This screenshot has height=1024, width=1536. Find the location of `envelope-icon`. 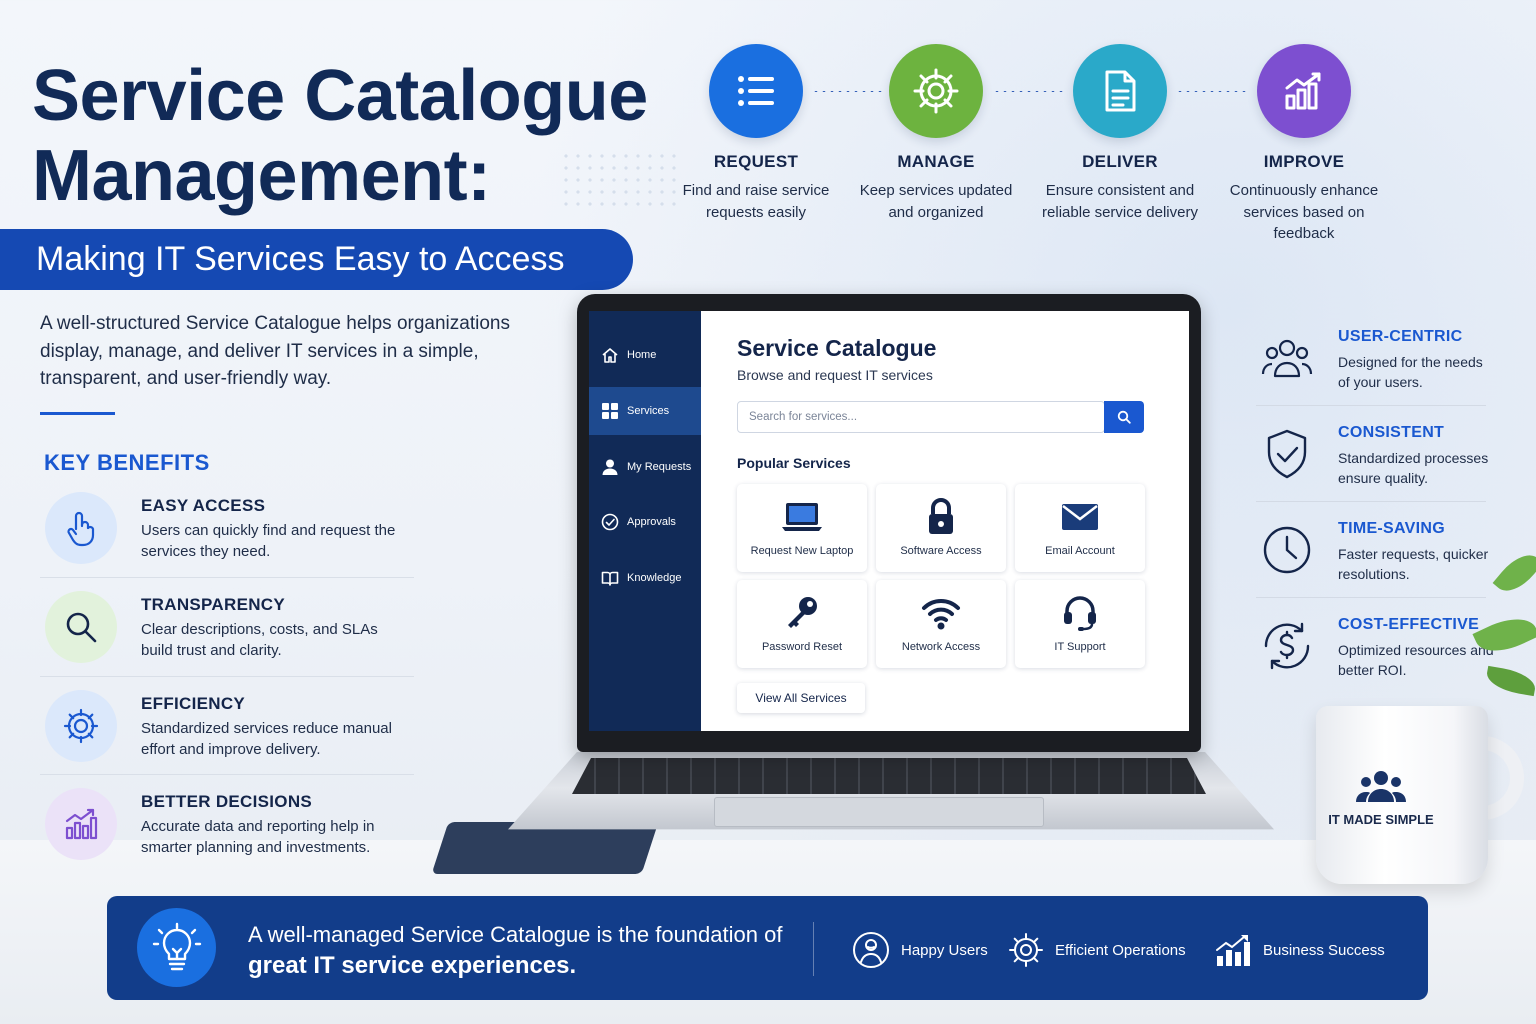

envelope-icon is located at coordinates (1080, 517).